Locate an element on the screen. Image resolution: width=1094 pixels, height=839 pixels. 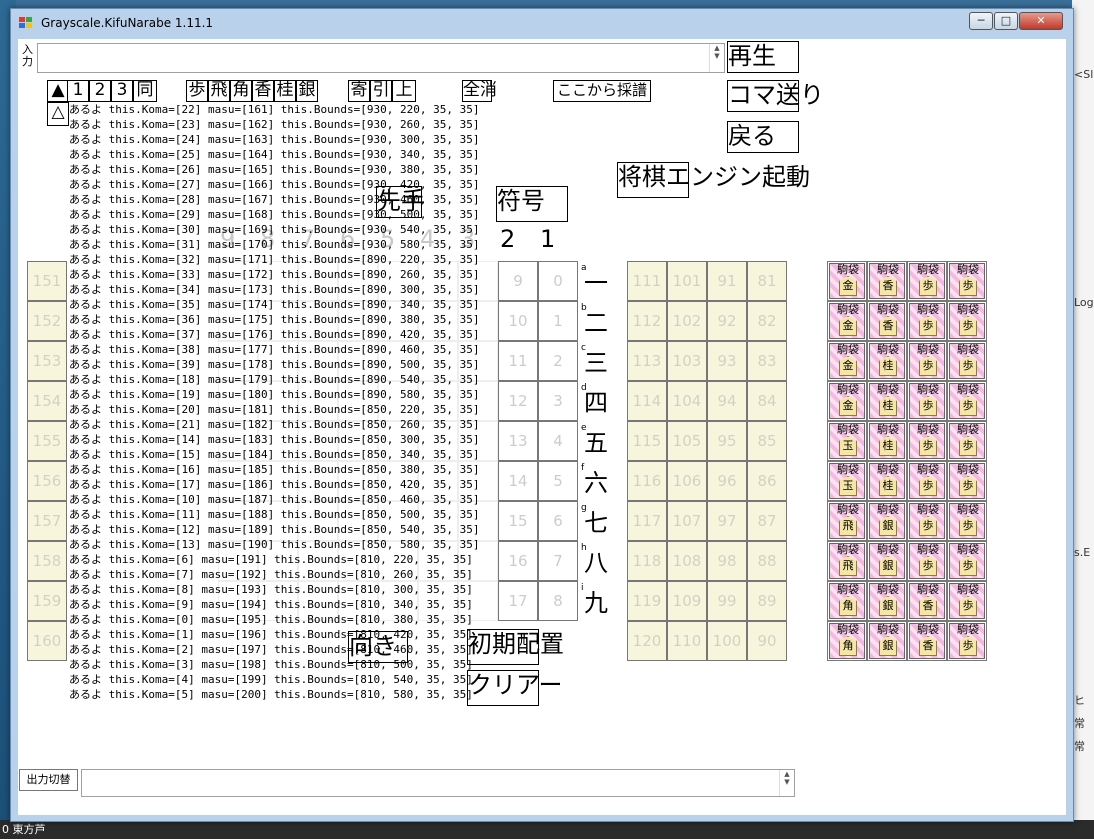
shogi-piece: 駒袋金 is located at coordinates (847, 361).